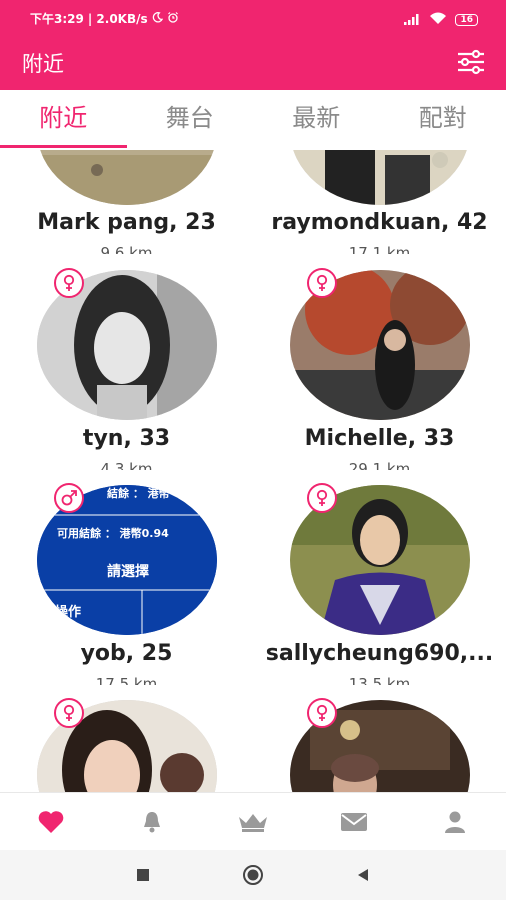  I want to click on photo-text: 可用結餘 ： 港幣0.94, so click(113, 533).